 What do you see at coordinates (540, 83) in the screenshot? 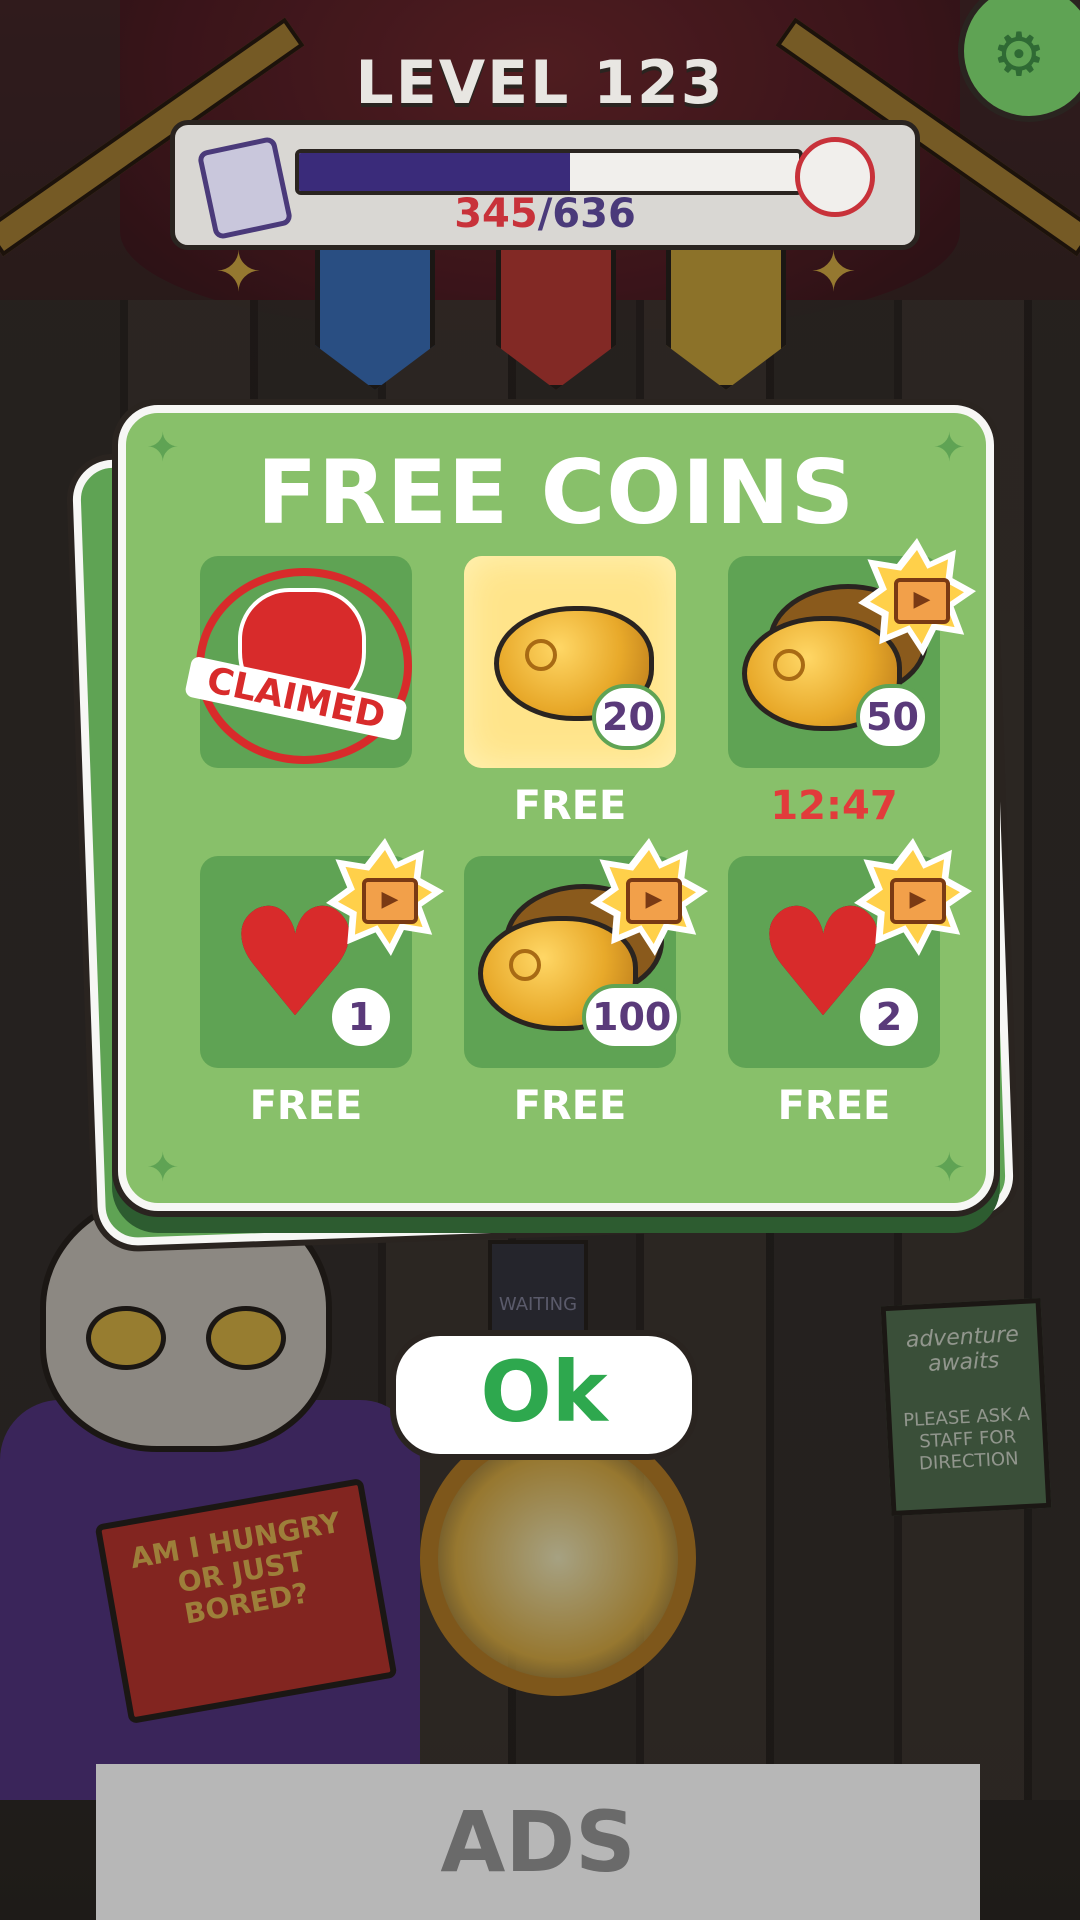
I see `level-title: LEVEL 123` at bounding box center [540, 83].